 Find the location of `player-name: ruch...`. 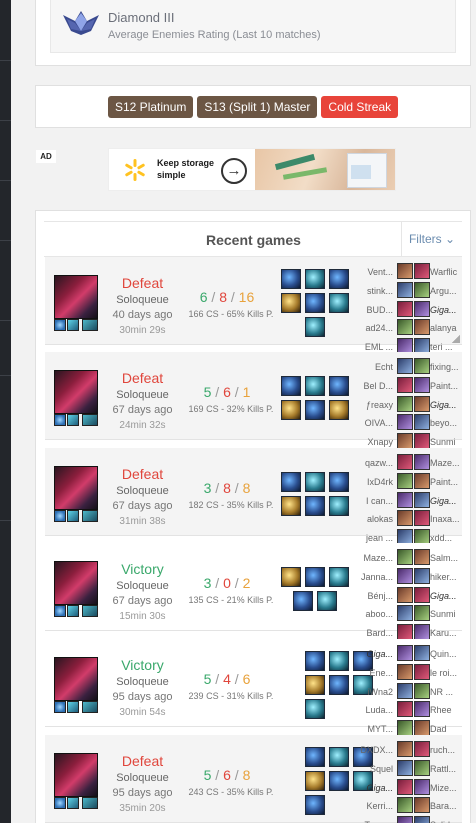

player-name: ruch... is located at coordinates (446, 750).